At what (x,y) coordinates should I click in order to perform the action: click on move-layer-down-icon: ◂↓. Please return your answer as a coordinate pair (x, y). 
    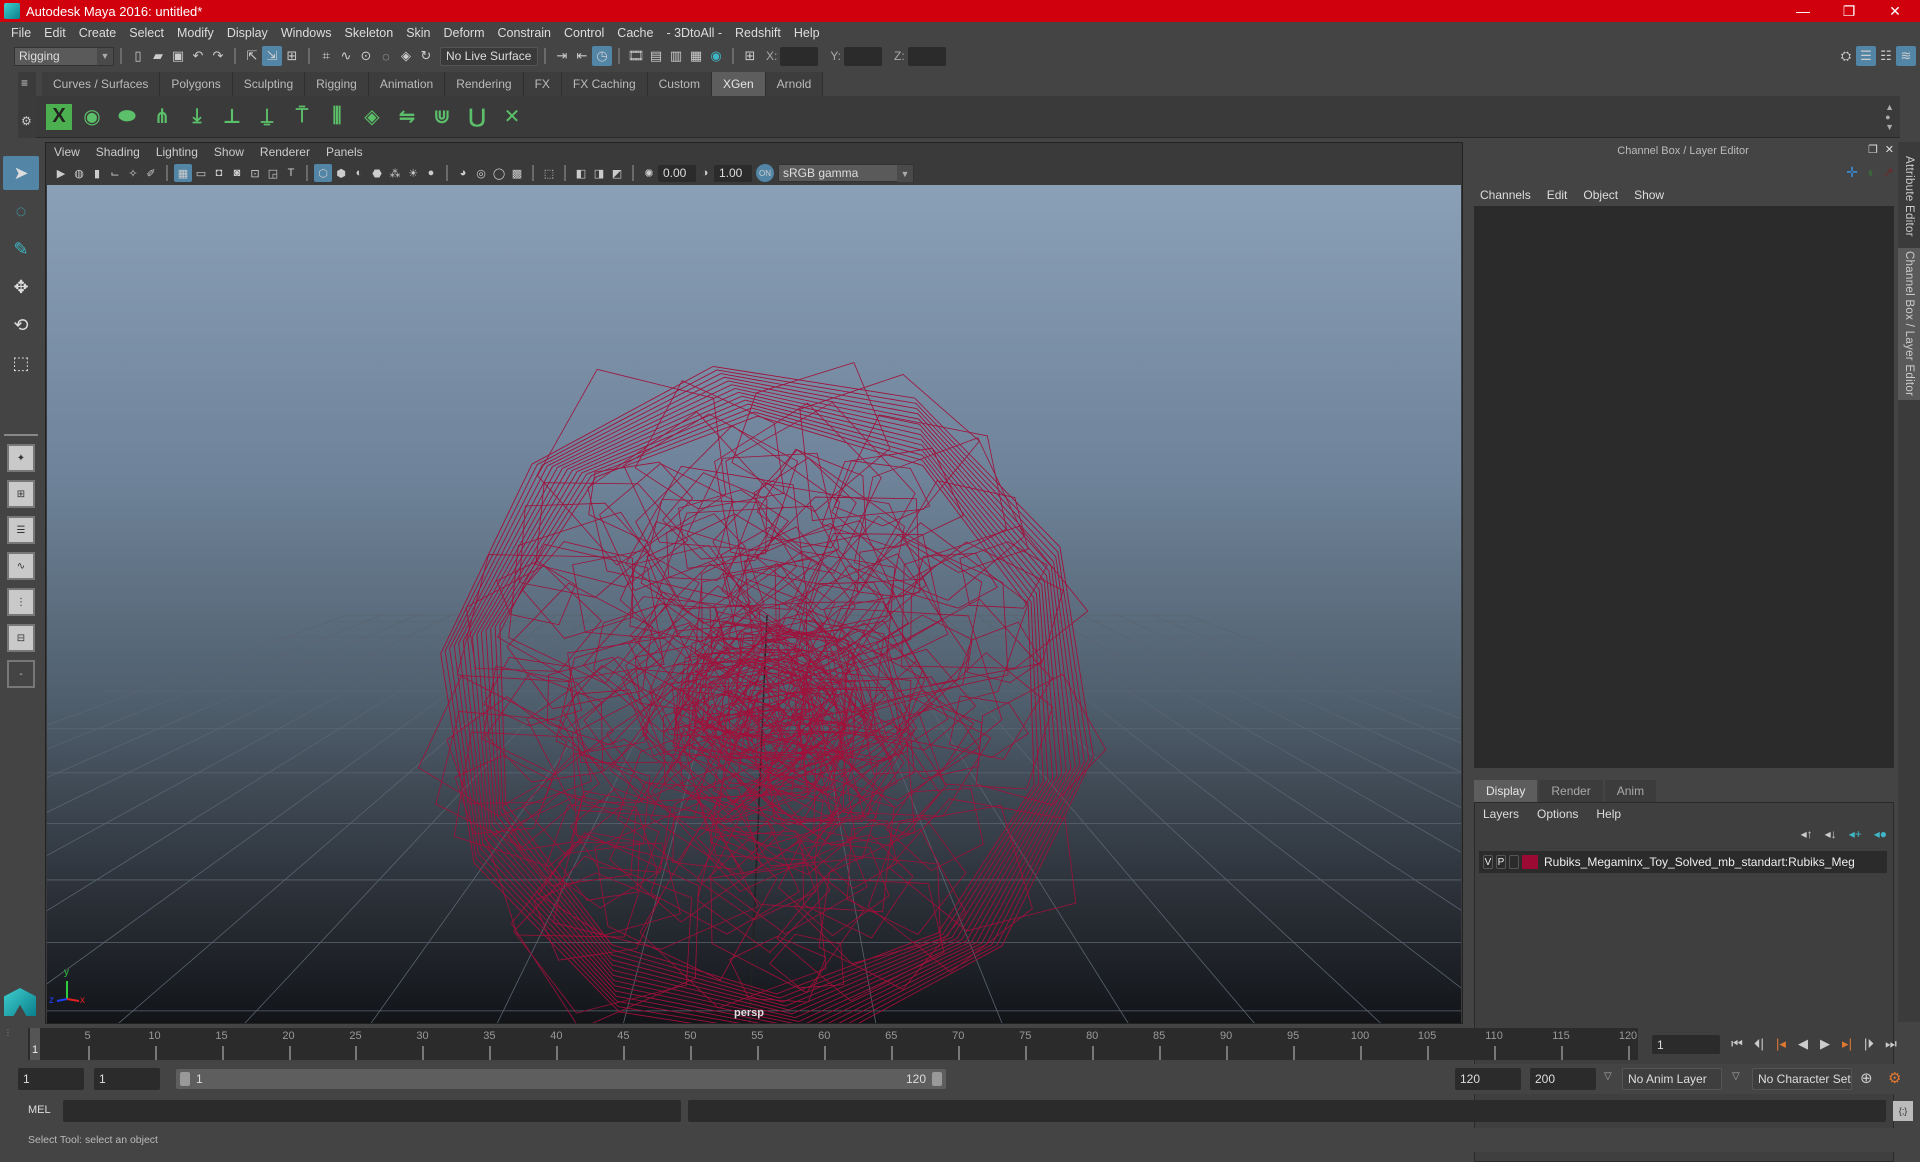
    Looking at the image, I should click on (1831, 834).